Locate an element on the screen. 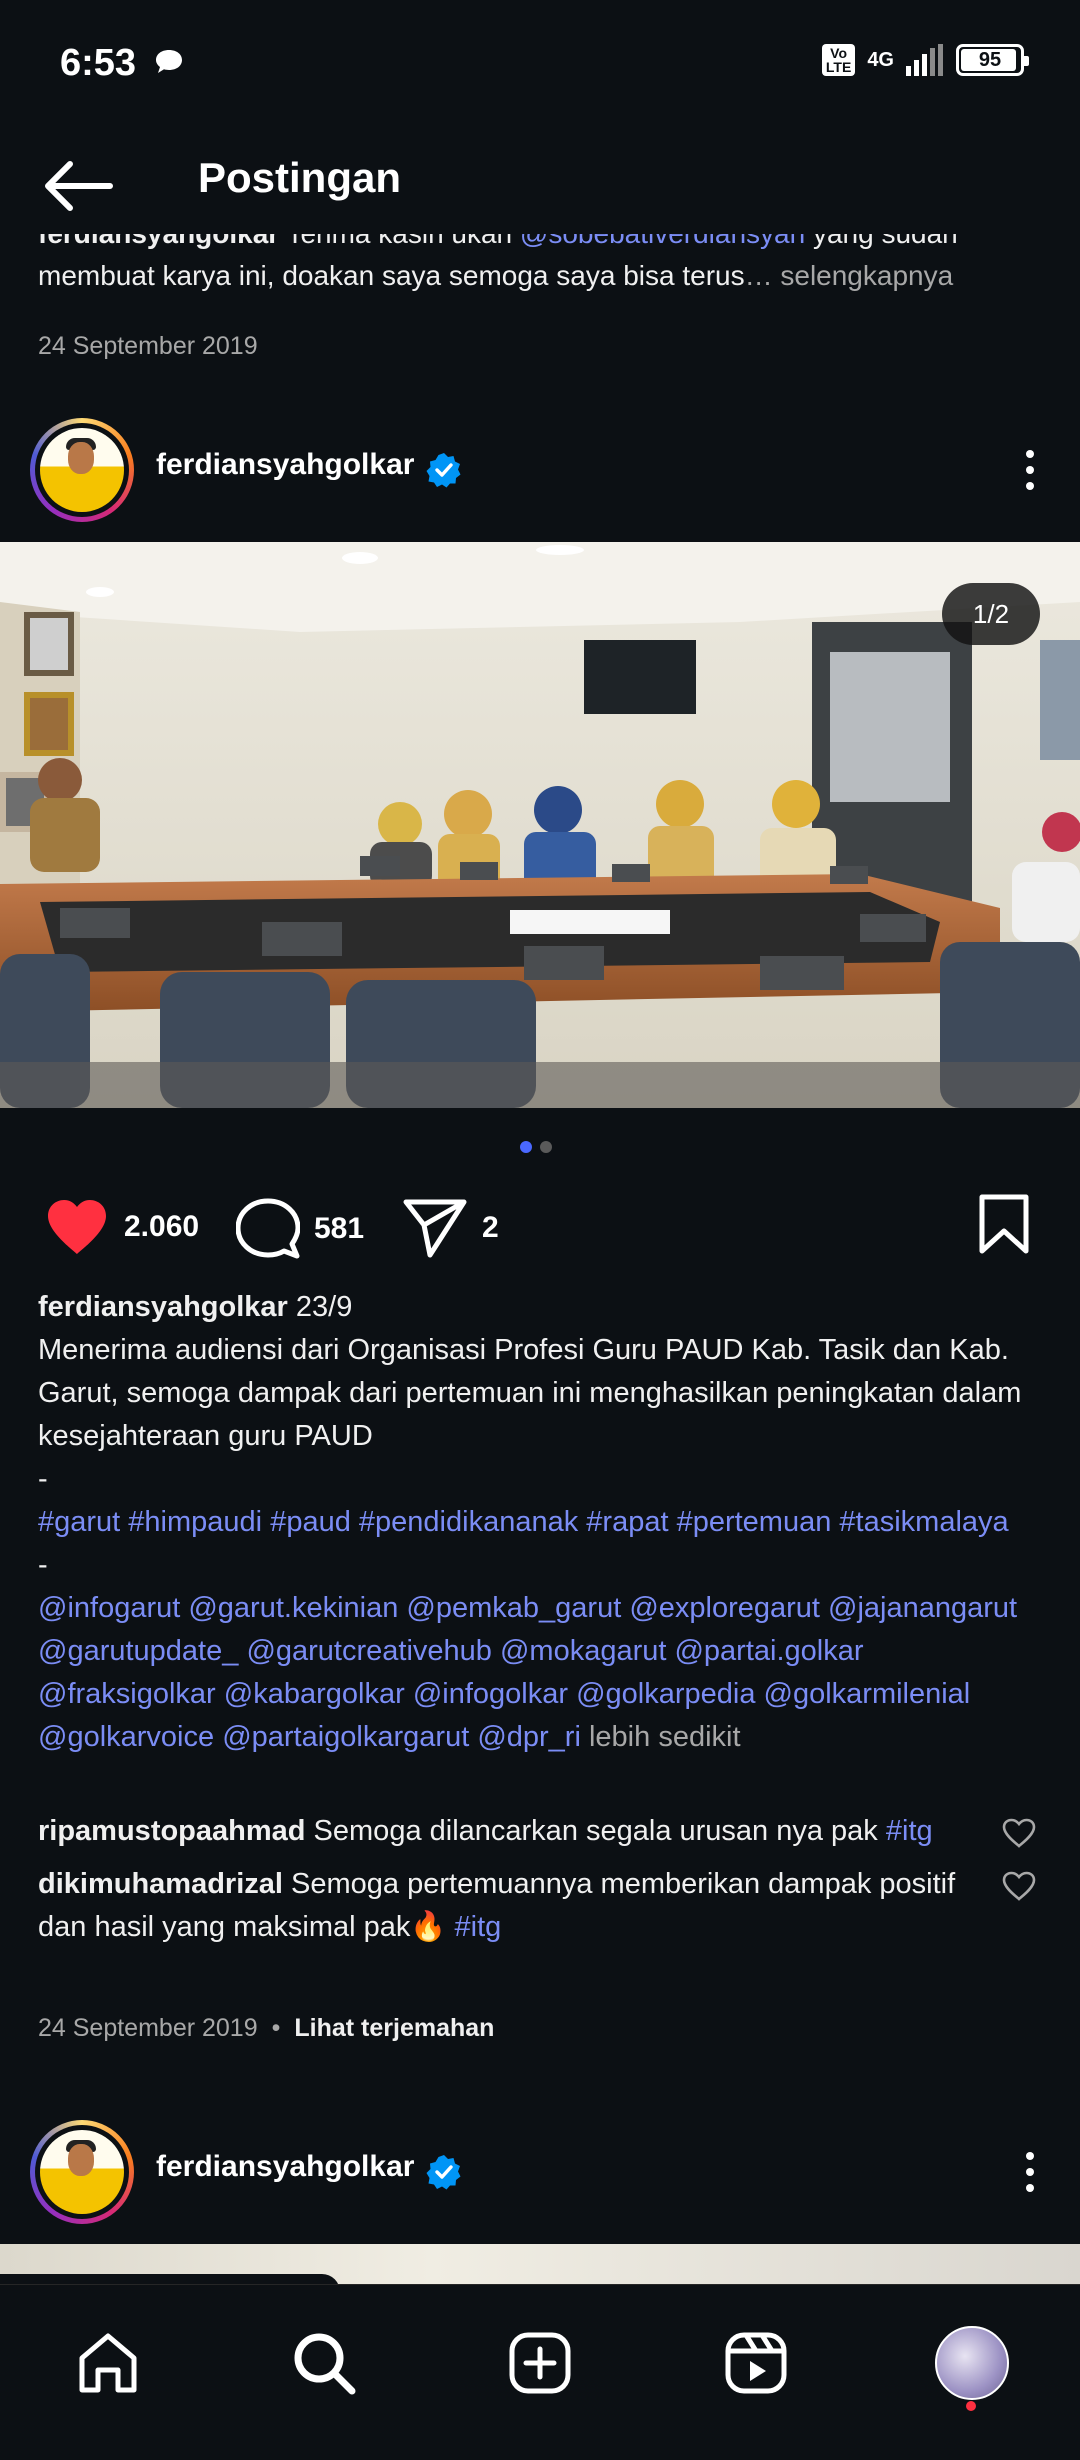  nav-create is located at coordinates (540, 2363).